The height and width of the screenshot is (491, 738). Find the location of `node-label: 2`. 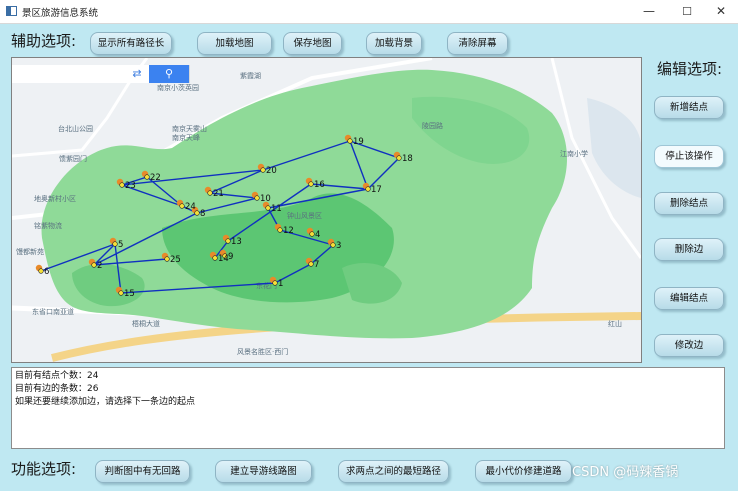

node-label: 2 is located at coordinates (99, 266).